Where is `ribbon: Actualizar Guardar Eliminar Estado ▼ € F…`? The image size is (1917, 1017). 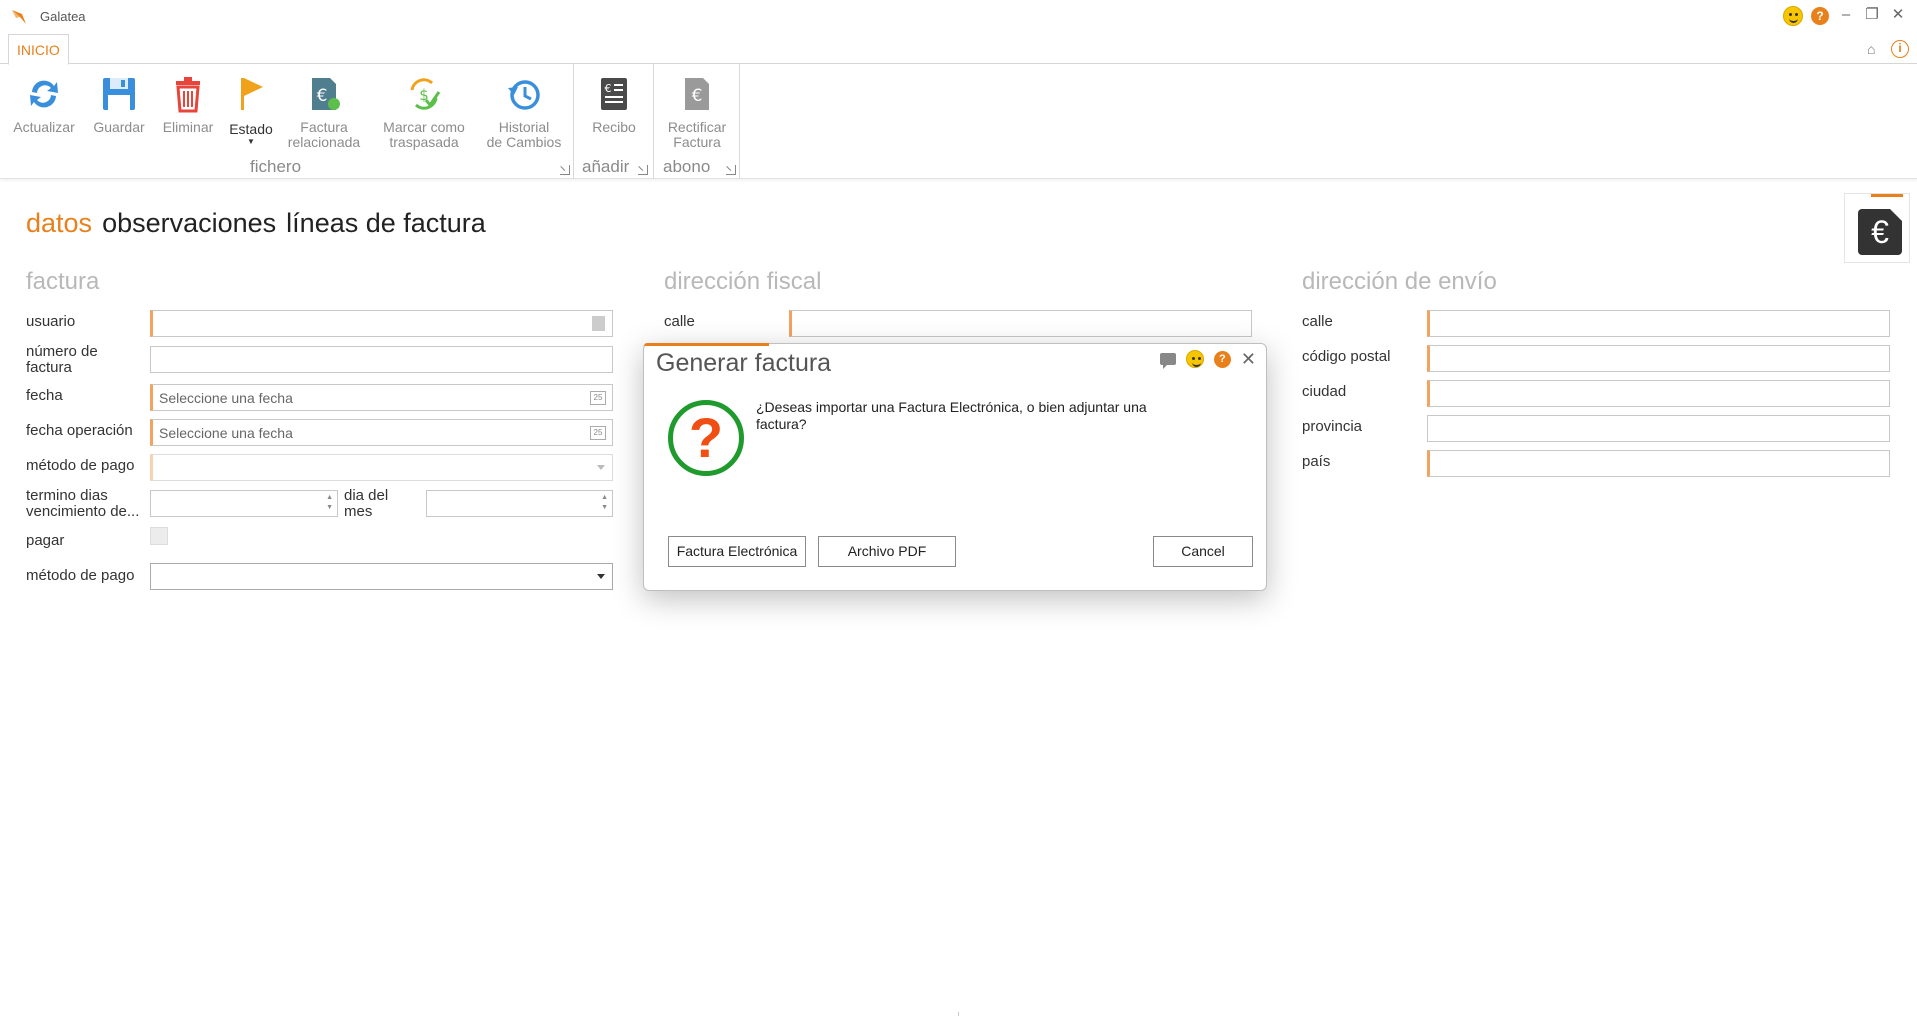
ribbon: Actualizar Guardar Eliminar Estado ▼ € F… is located at coordinates (958, 121).